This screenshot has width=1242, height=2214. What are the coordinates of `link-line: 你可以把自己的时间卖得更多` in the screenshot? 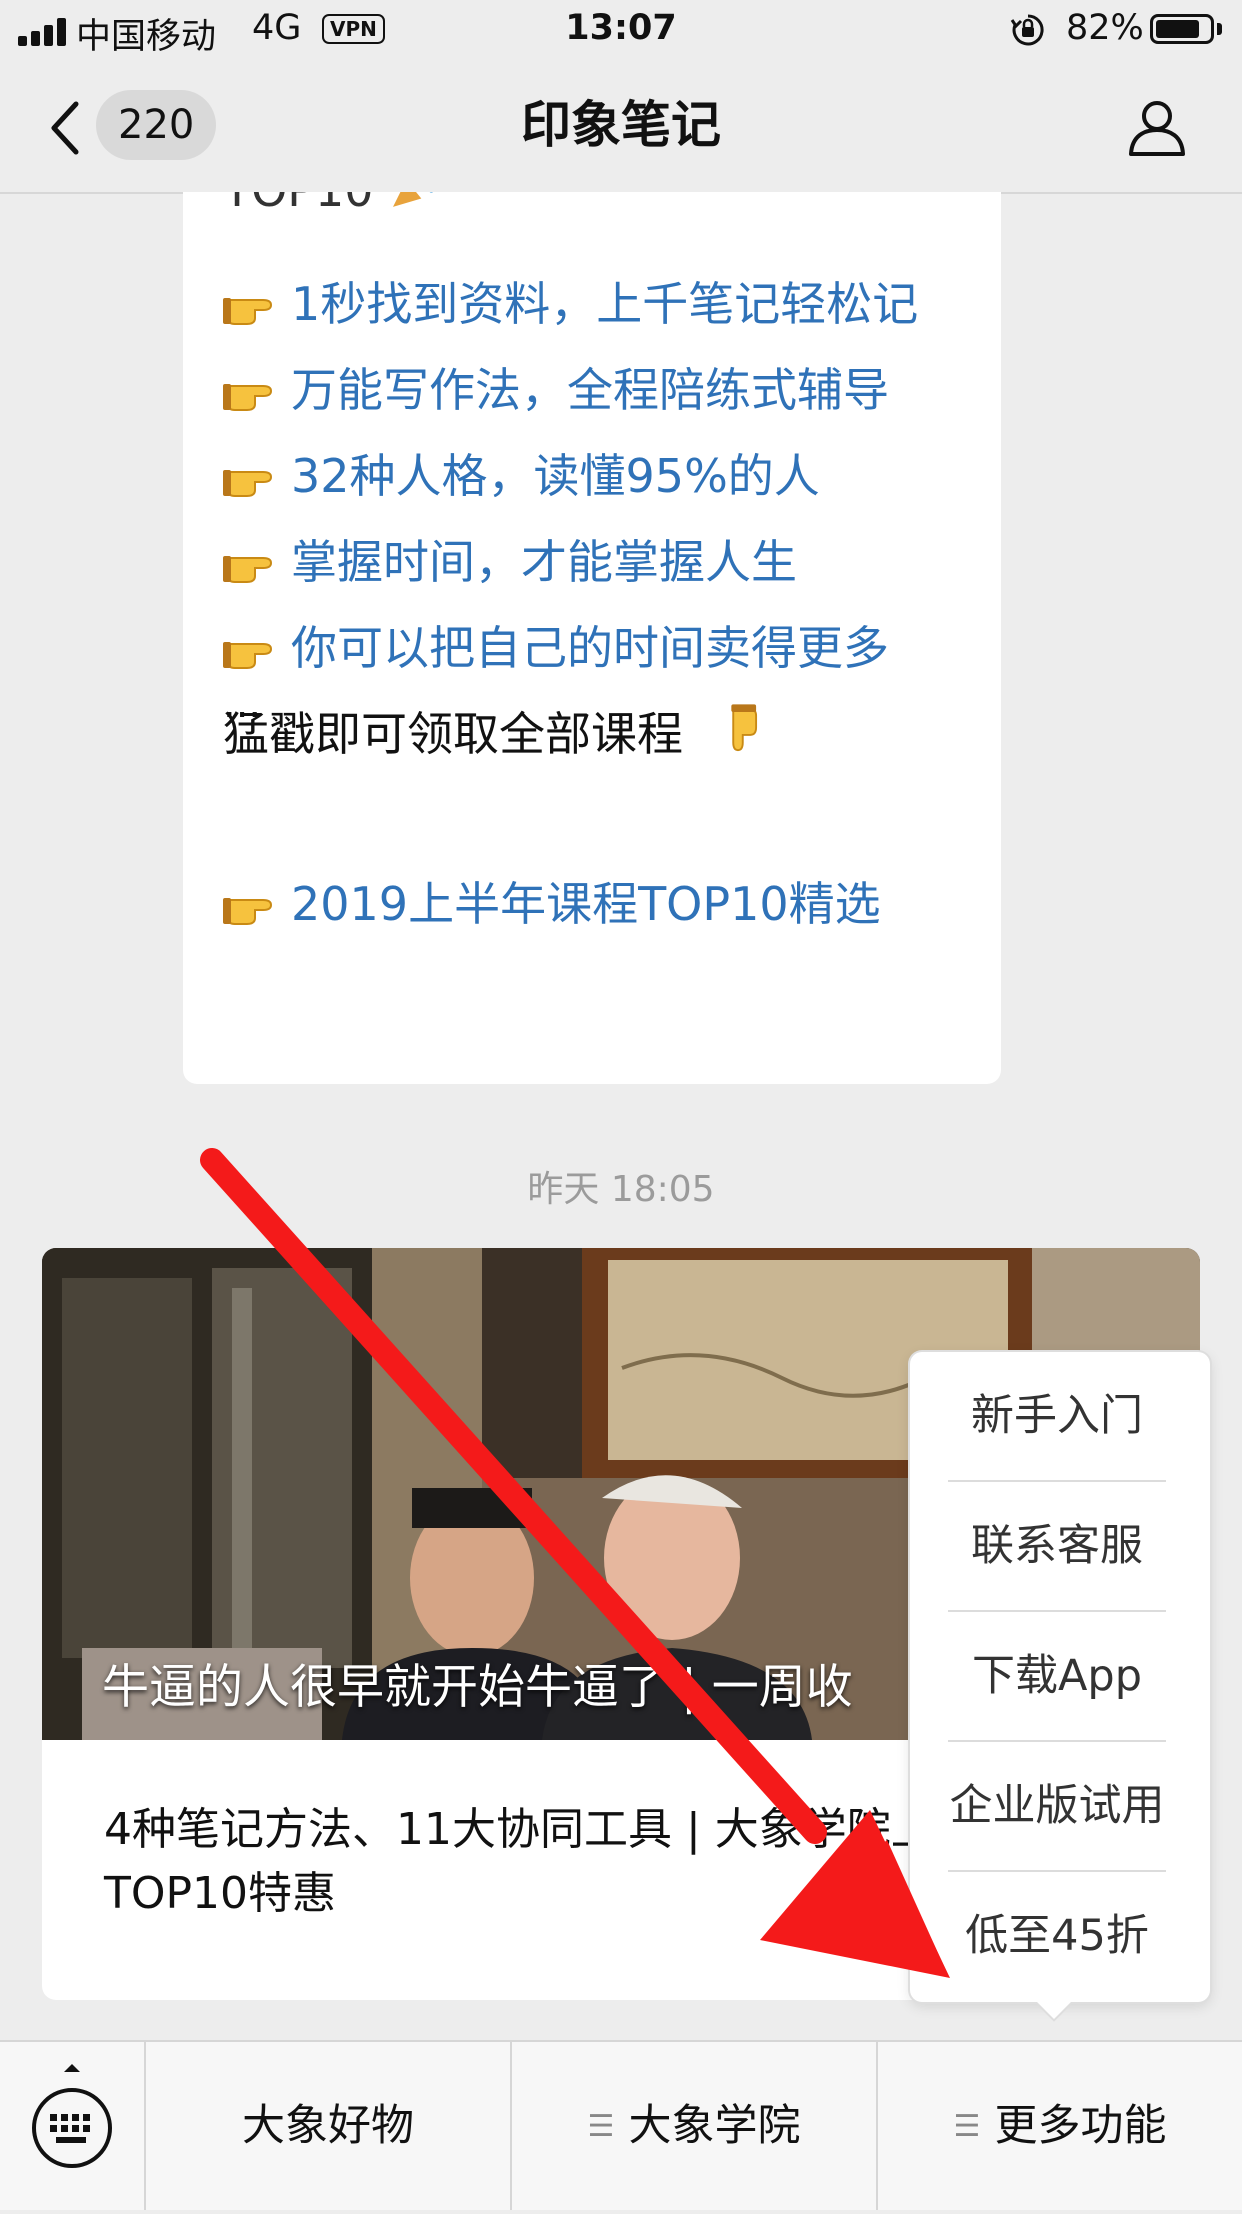 It's located at (556, 648).